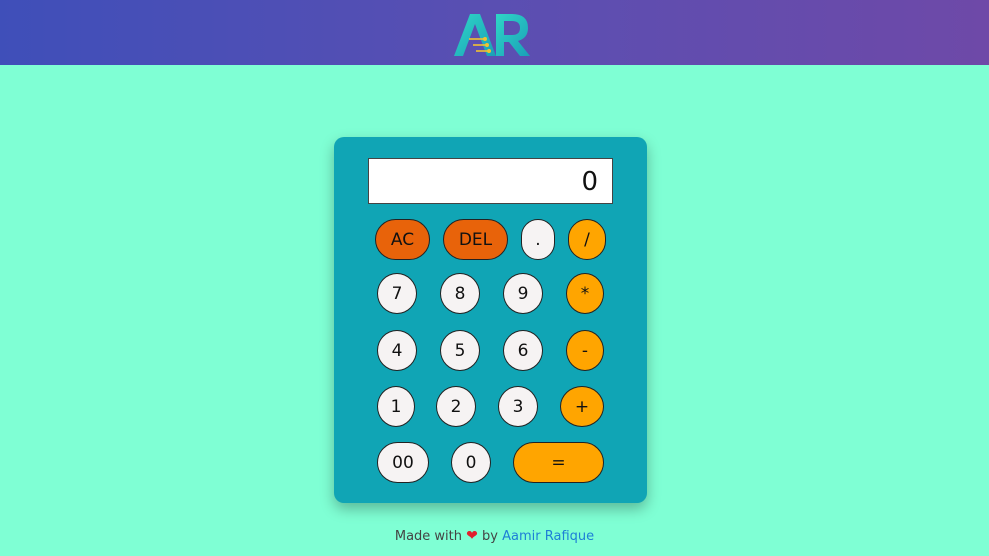 This screenshot has height=556, width=989. I want to click on header-bar, so click(494, 32).